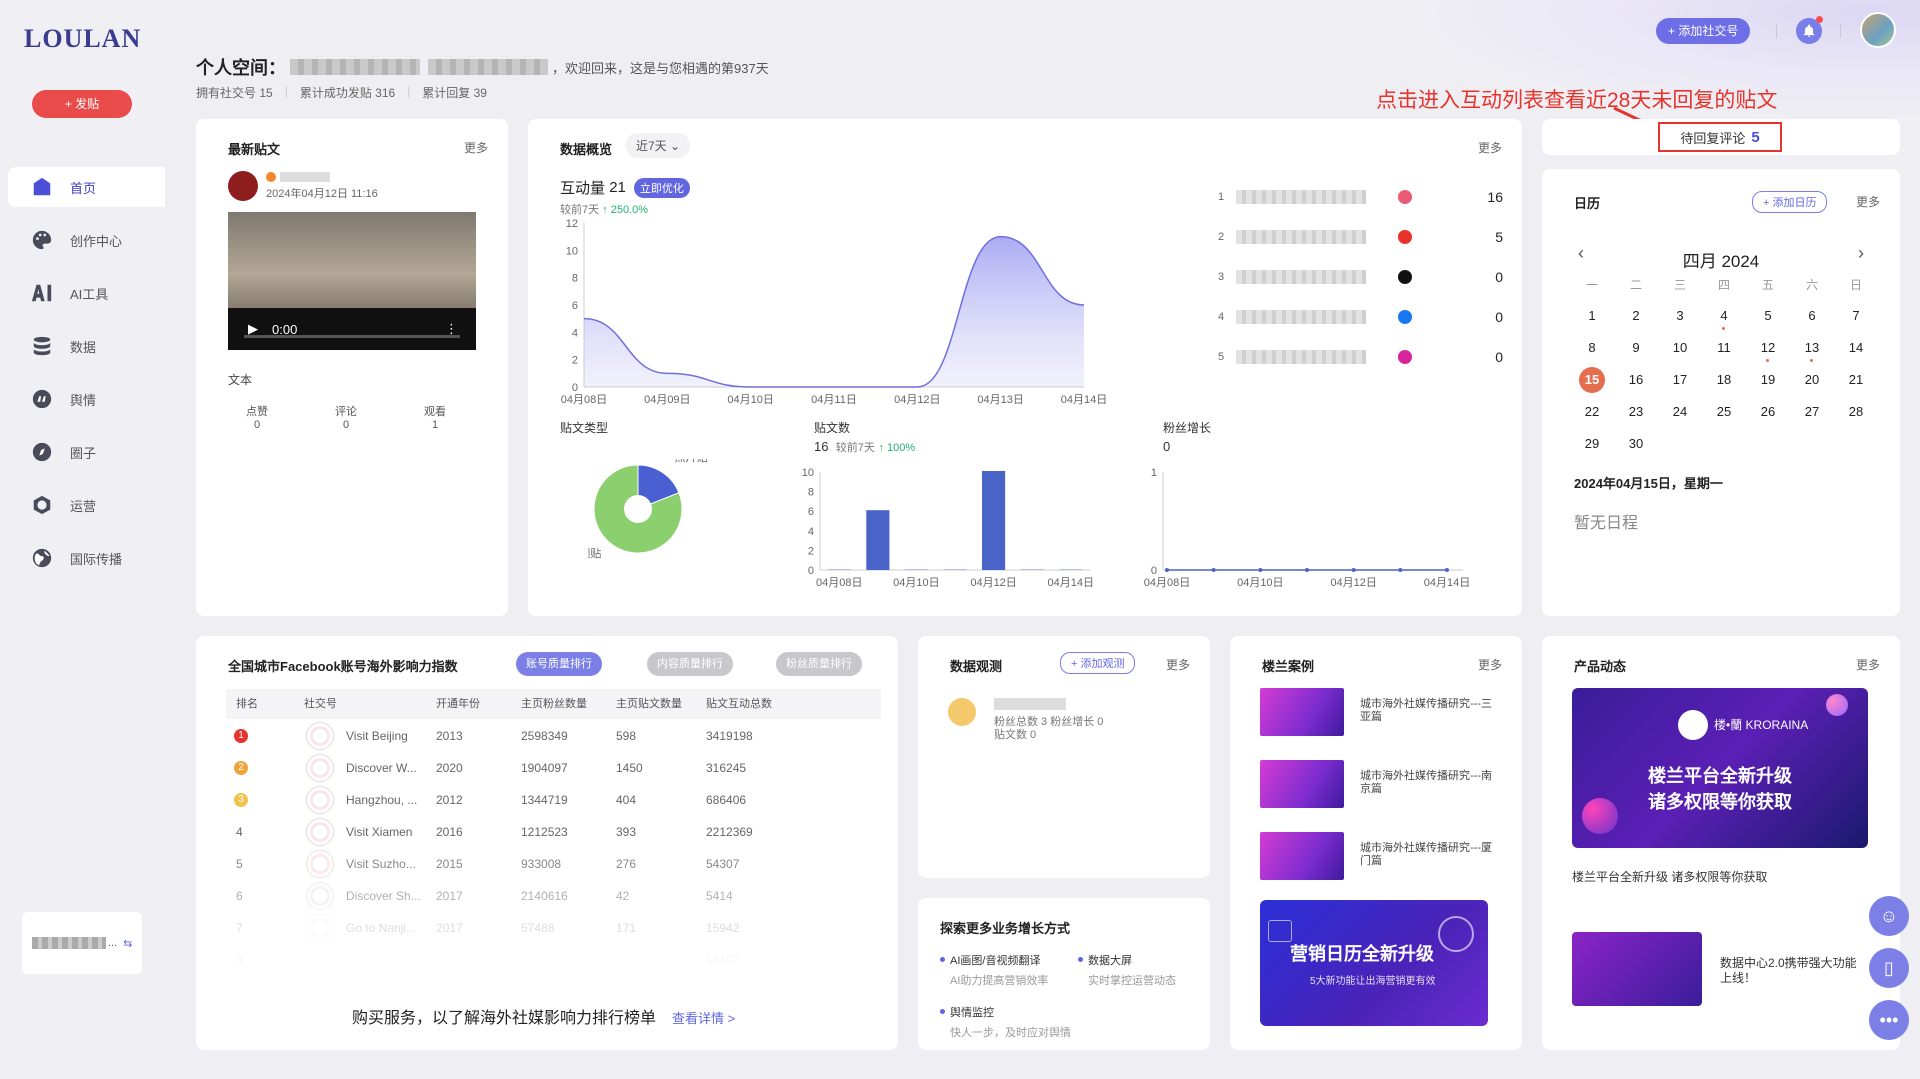  What do you see at coordinates (86, 558) in the screenshot?
I see `sidebar-item-international: 国际传播` at bounding box center [86, 558].